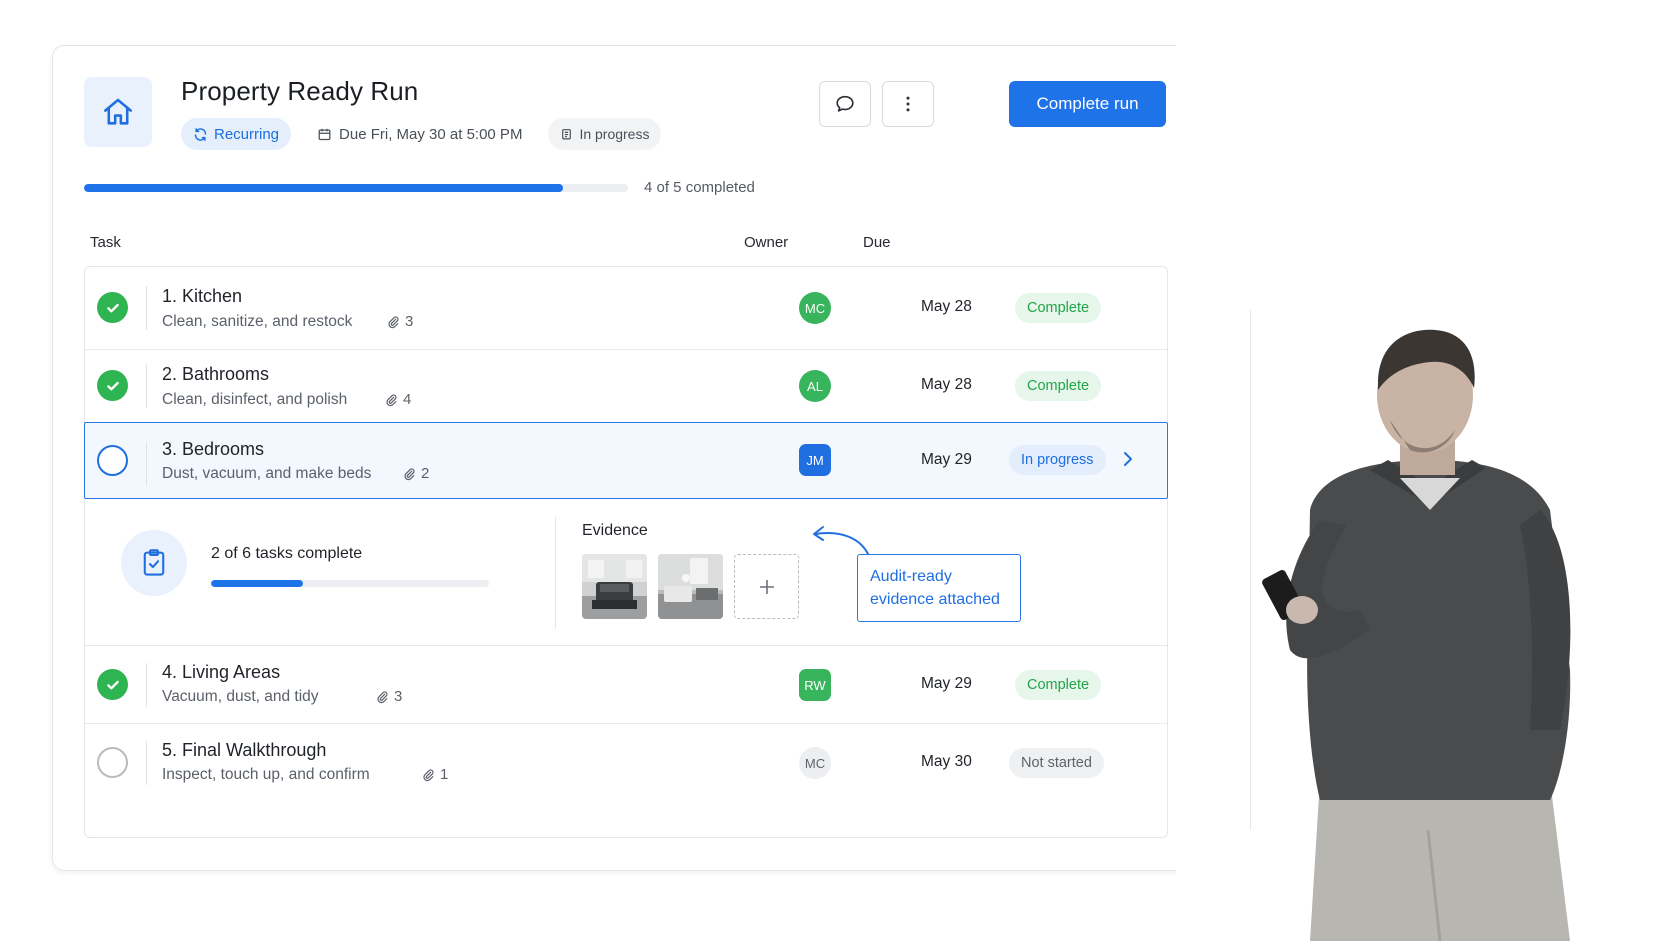 The height and width of the screenshot is (941, 1672). What do you see at coordinates (425, 473) in the screenshot?
I see `attachment-count-value: 2` at bounding box center [425, 473].